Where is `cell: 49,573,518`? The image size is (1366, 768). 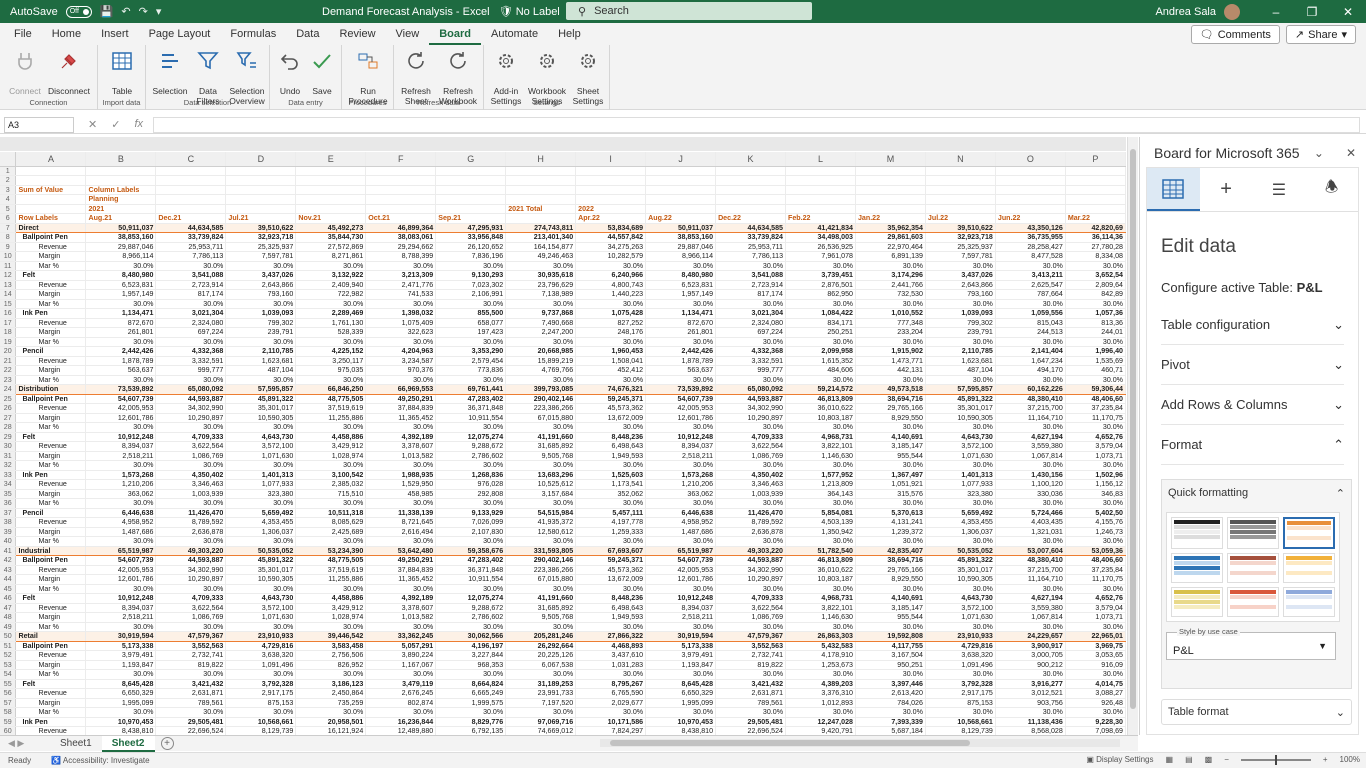
cell: 49,573,518 is located at coordinates (890, 389).